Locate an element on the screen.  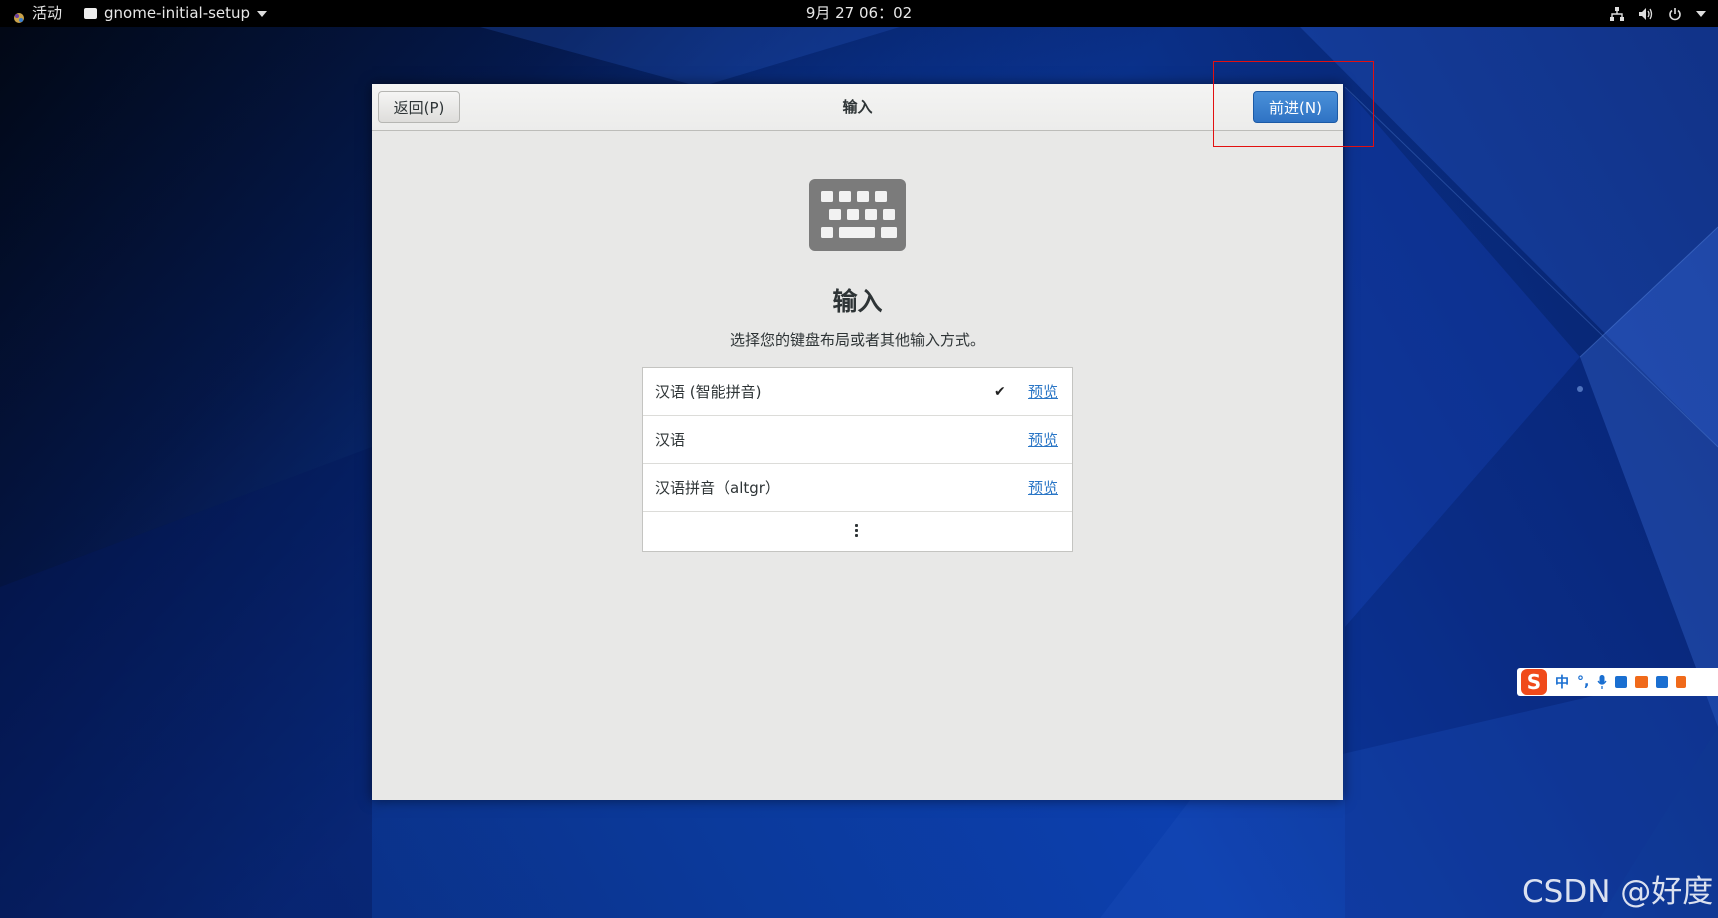
app-menu: gnome-initial-setup is located at coordinates (176, 13).